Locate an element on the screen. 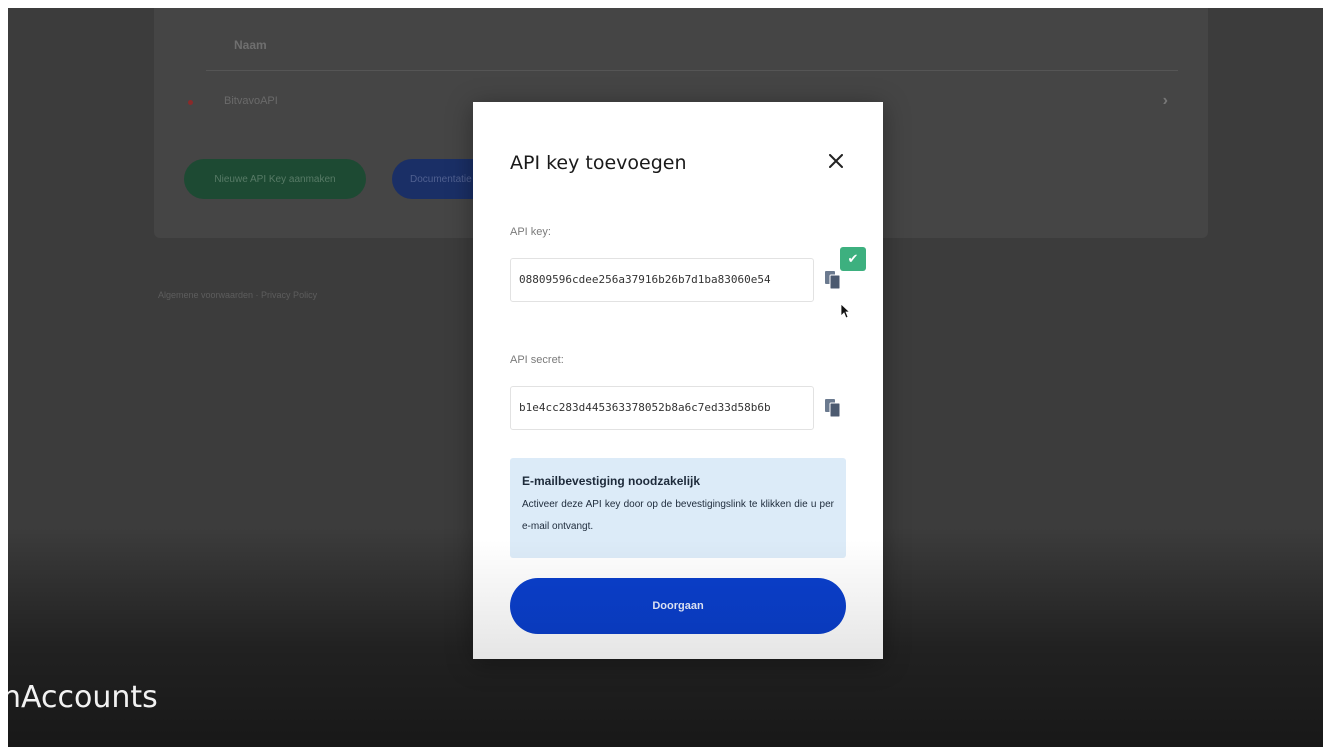  api-secret-field: b1e4cc283d445363378052b8a6c7ed33d58b6b is located at coordinates (662, 408).